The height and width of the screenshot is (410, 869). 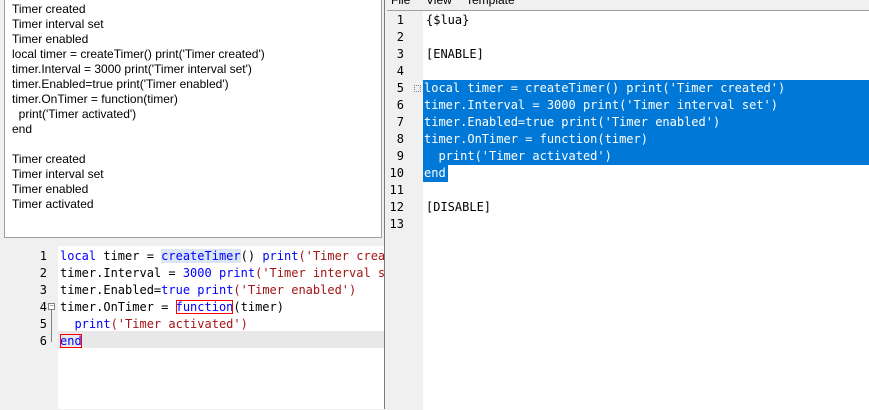 What do you see at coordinates (95, 99) in the screenshot?
I see `output-line: timer.OnTimer = function(timer)` at bounding box center [95, 99].